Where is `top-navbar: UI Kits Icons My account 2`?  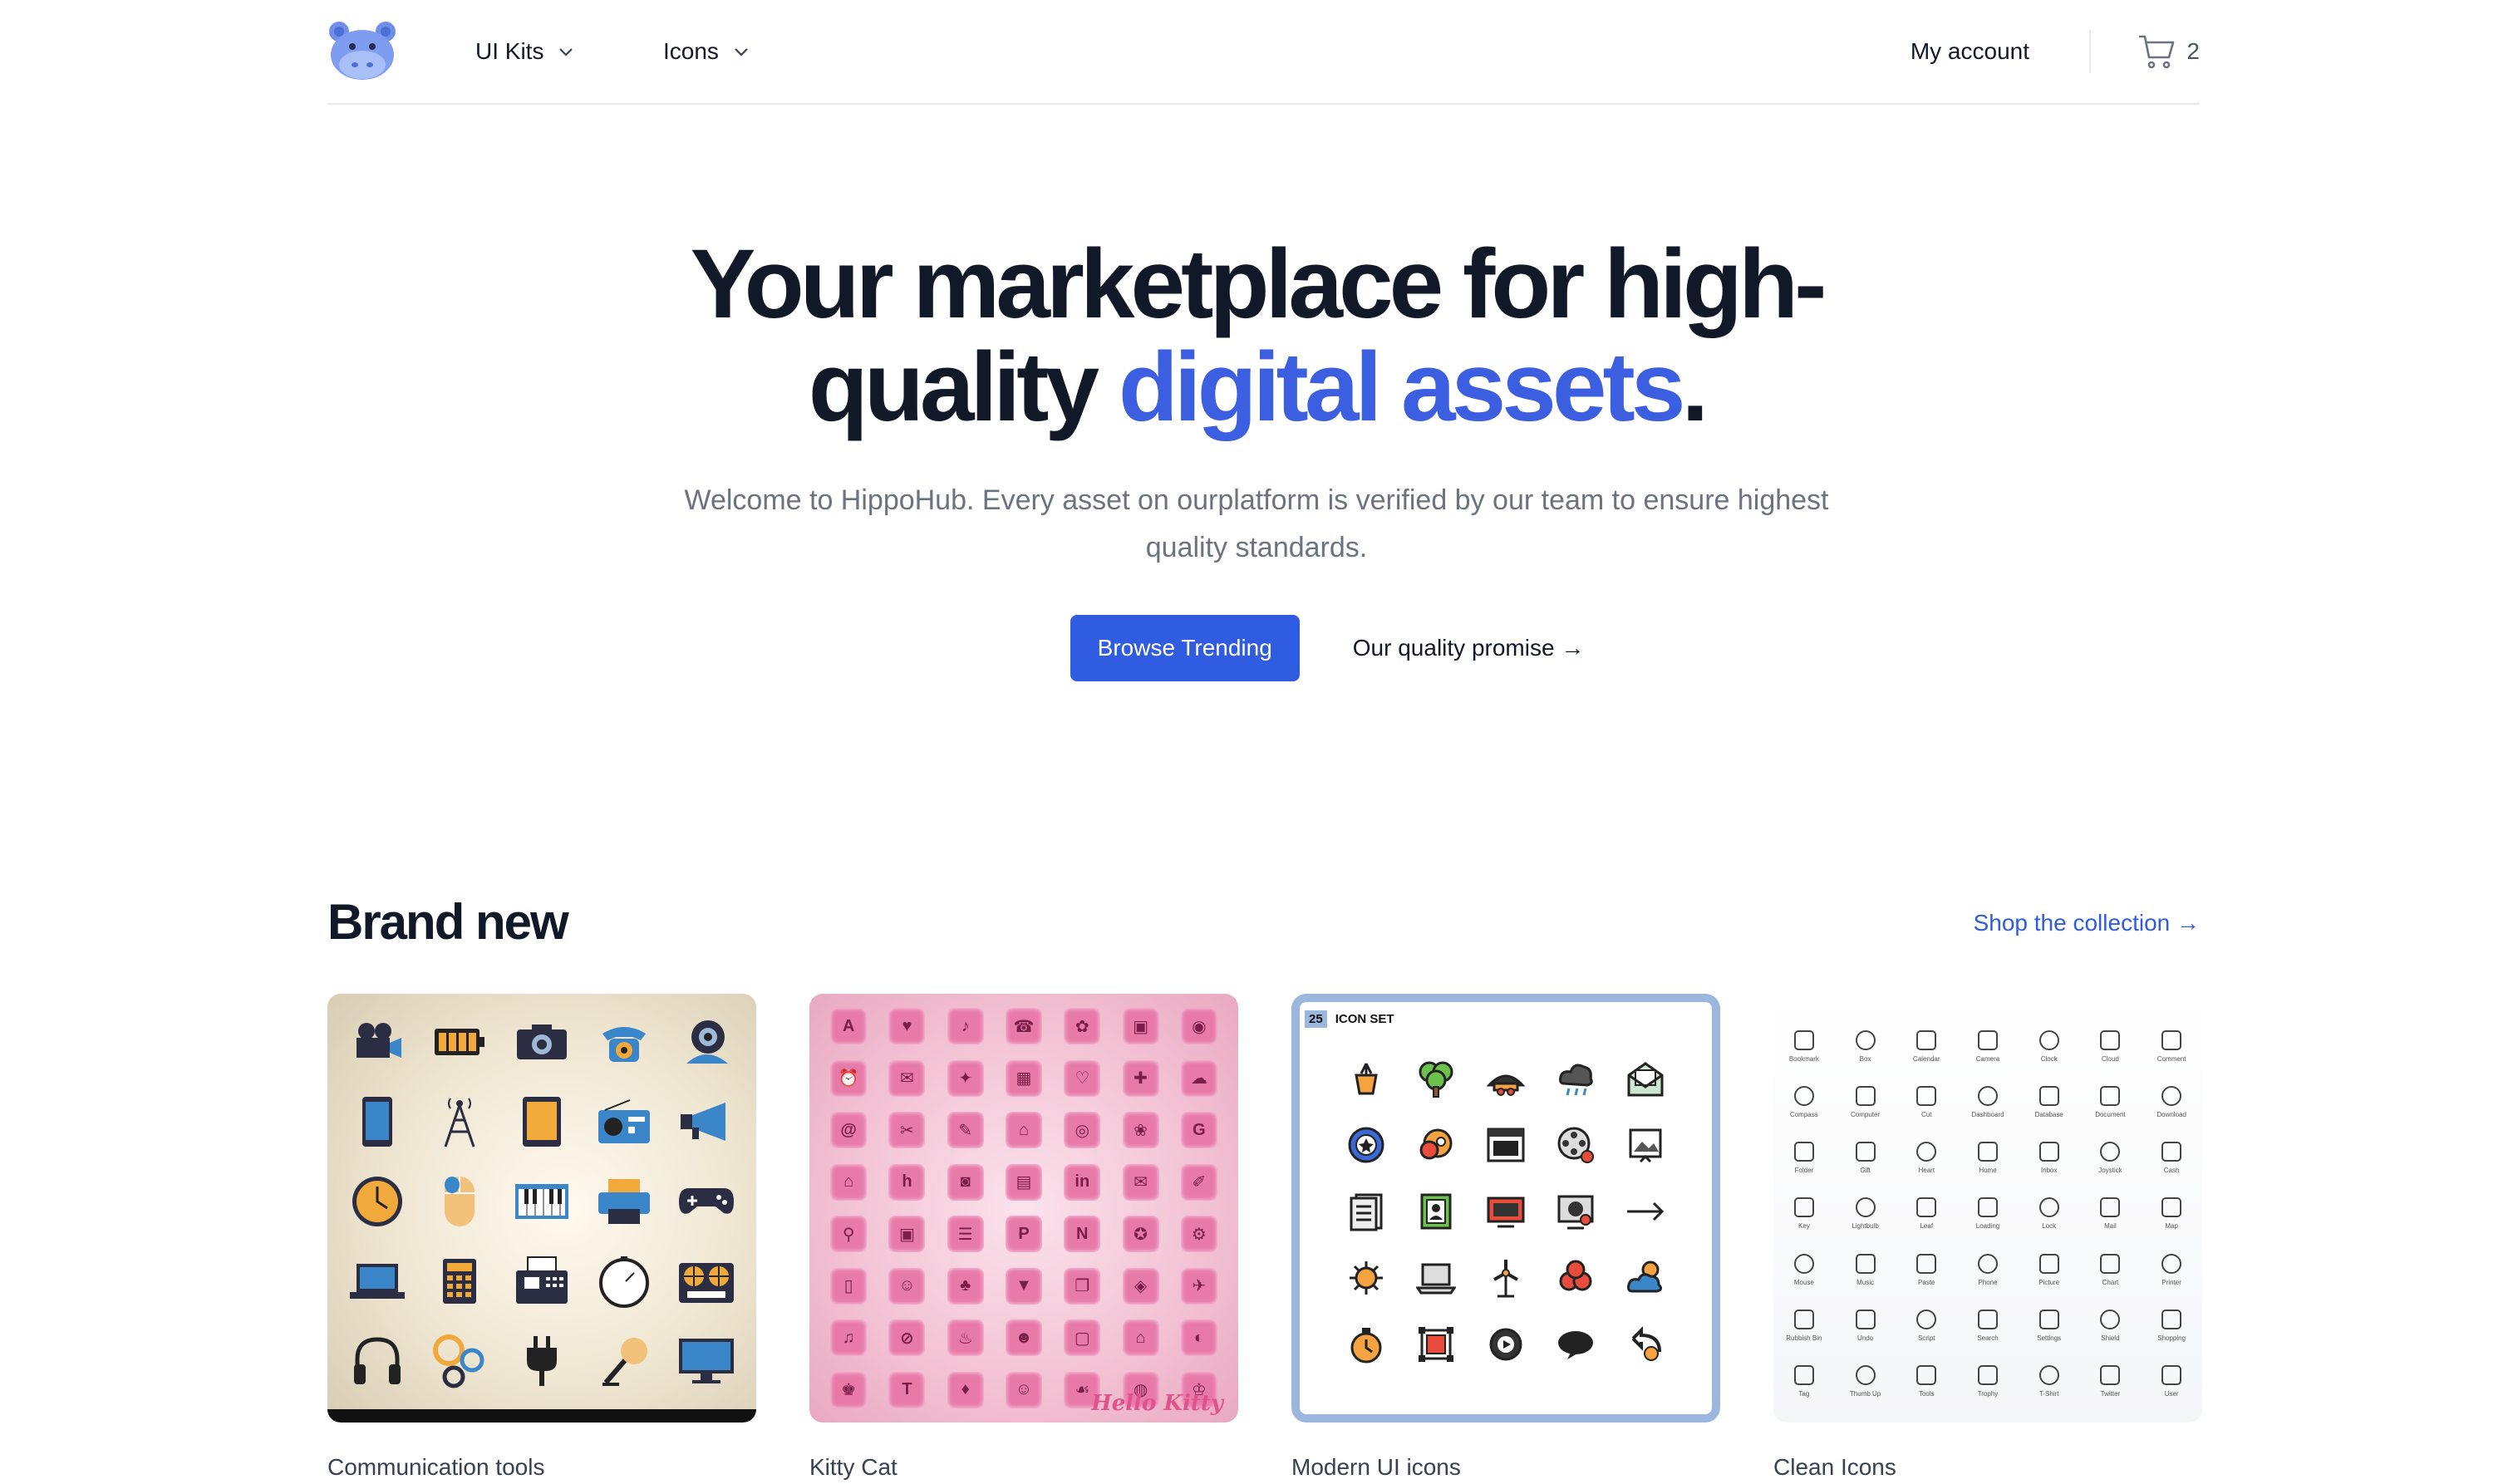 top-navbar: UI Kits Icons My account 2 is located at coordinates (1263, 52).